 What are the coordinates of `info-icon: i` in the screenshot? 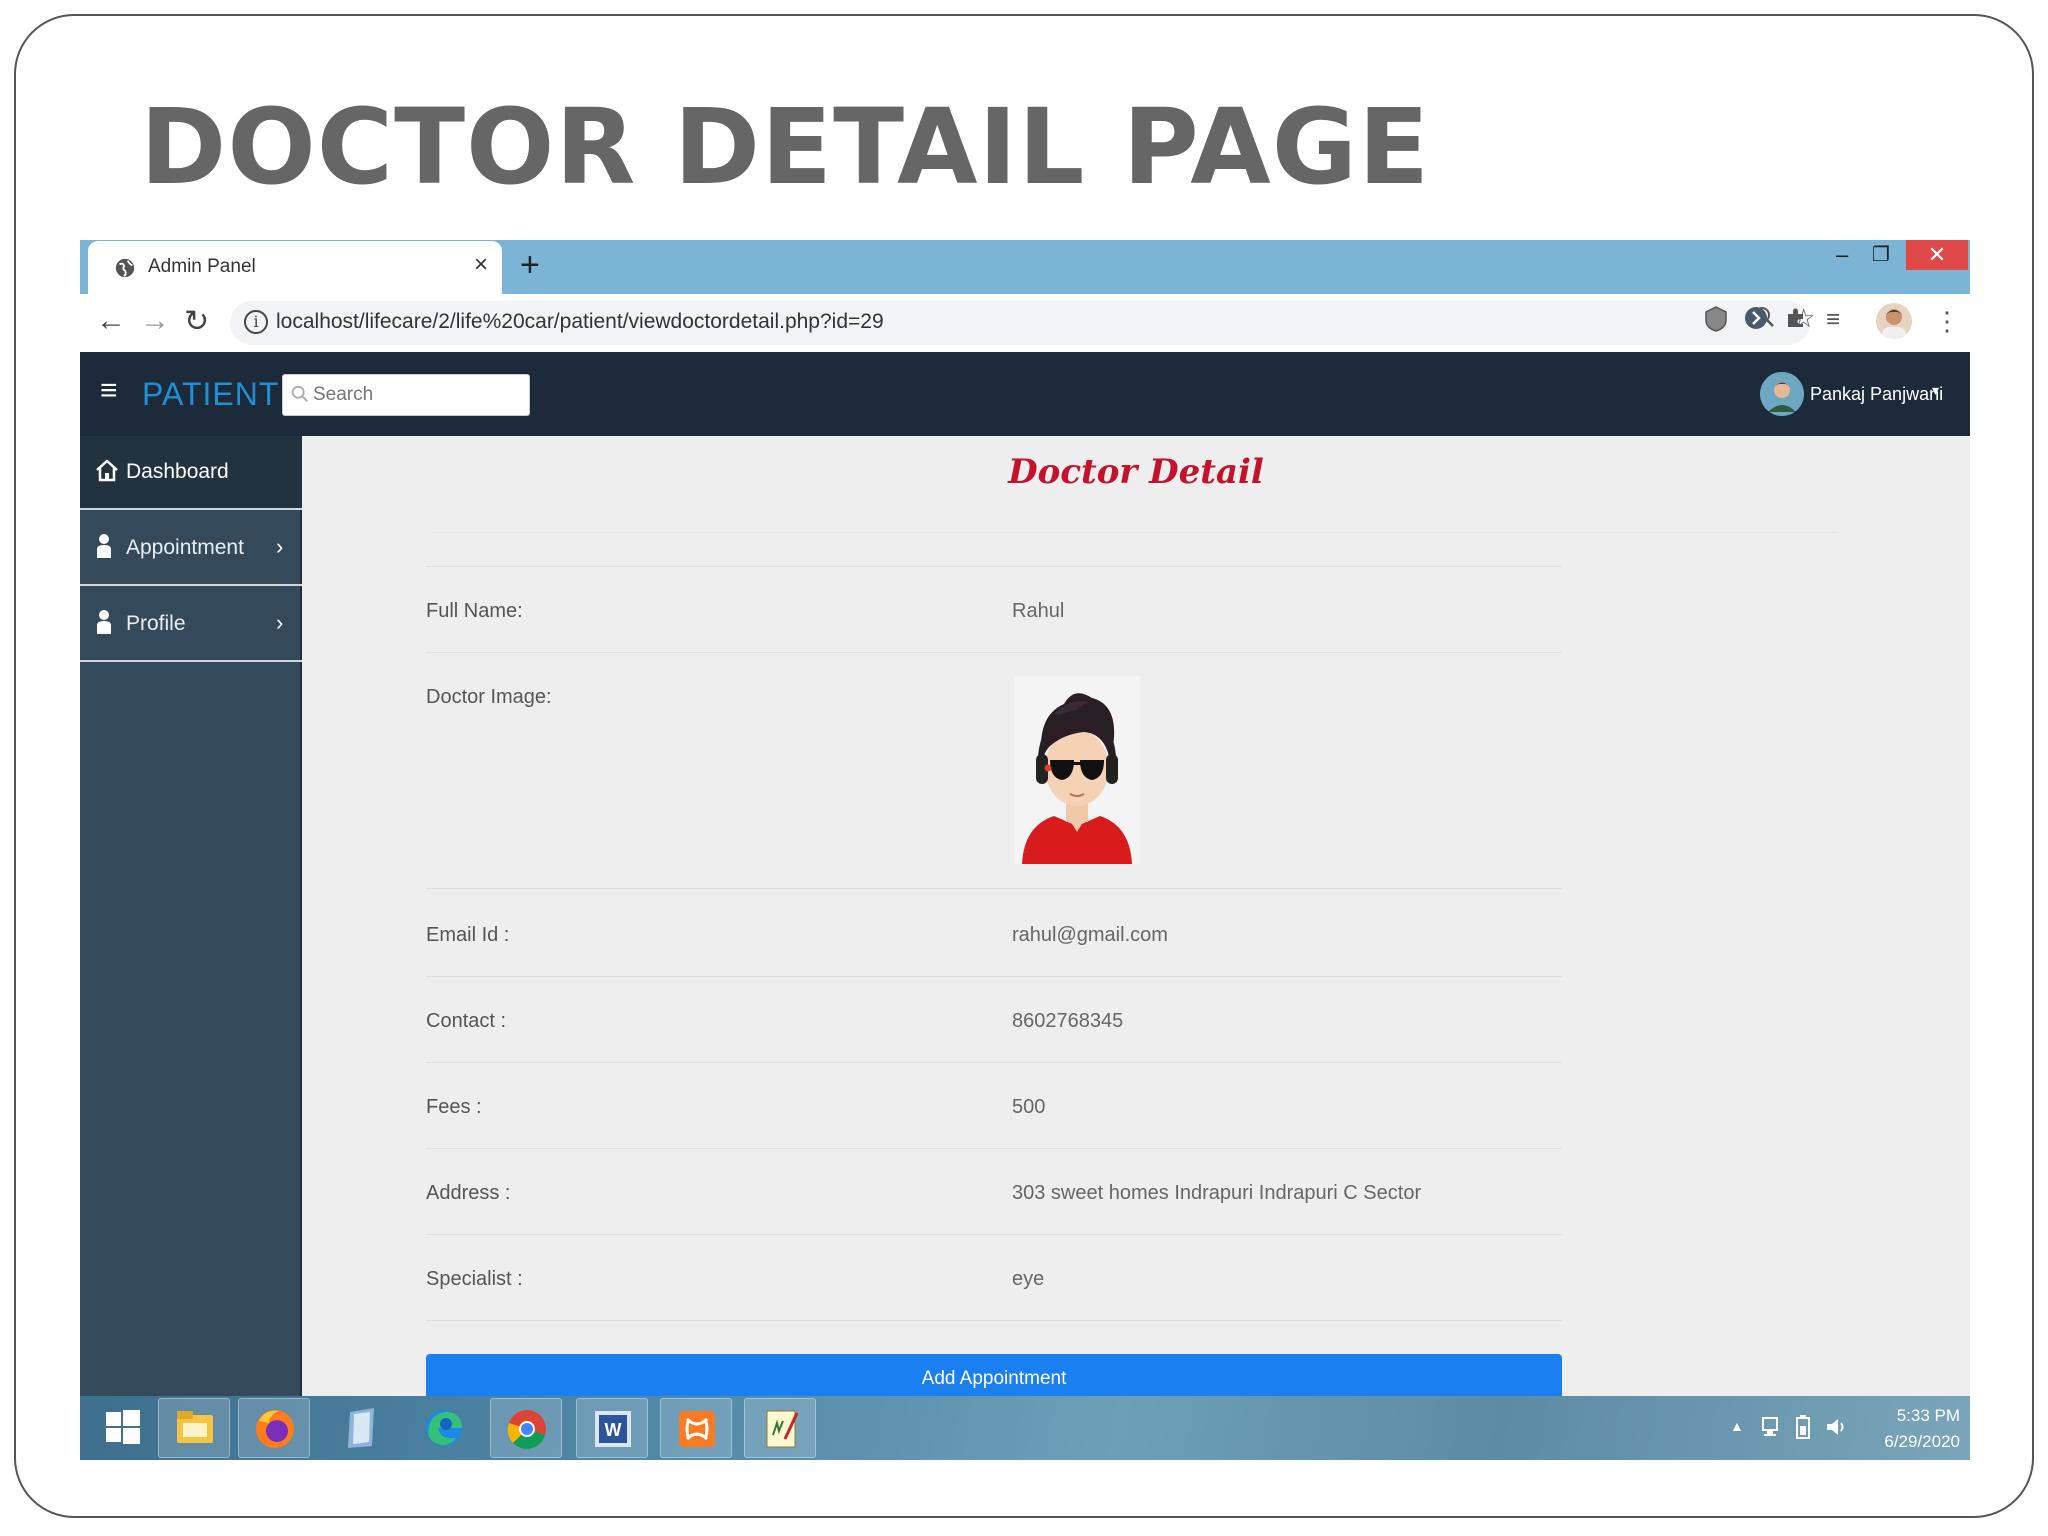 It's located at (256, 322).